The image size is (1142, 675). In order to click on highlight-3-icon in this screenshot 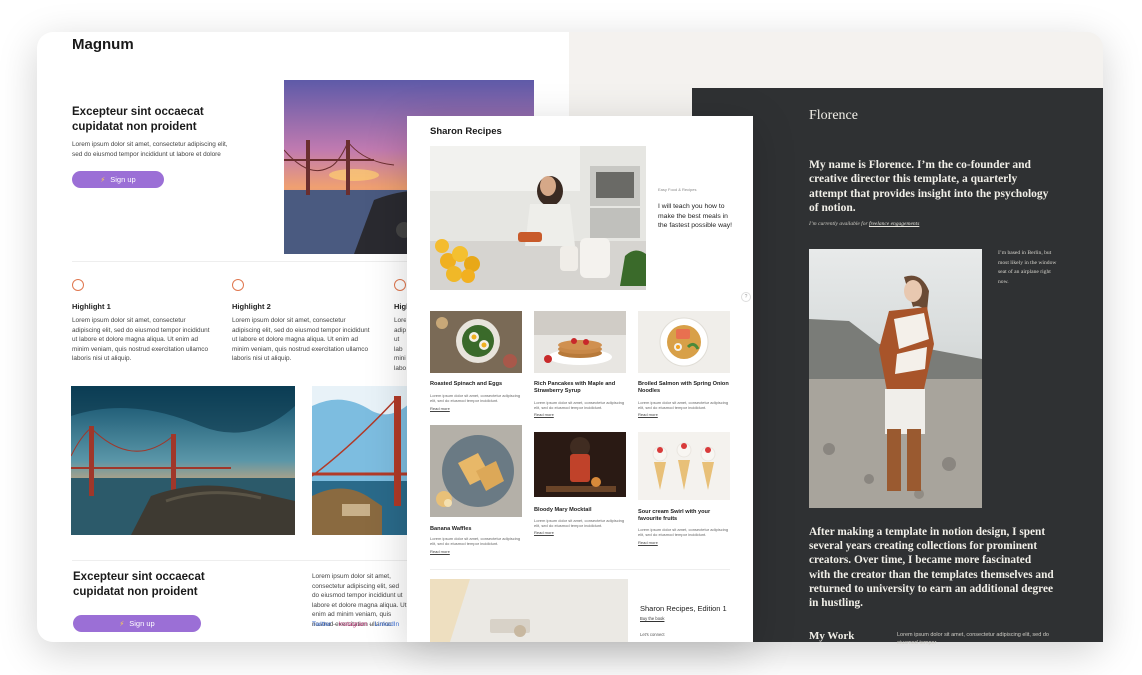, I will do `click(400, 285)`.